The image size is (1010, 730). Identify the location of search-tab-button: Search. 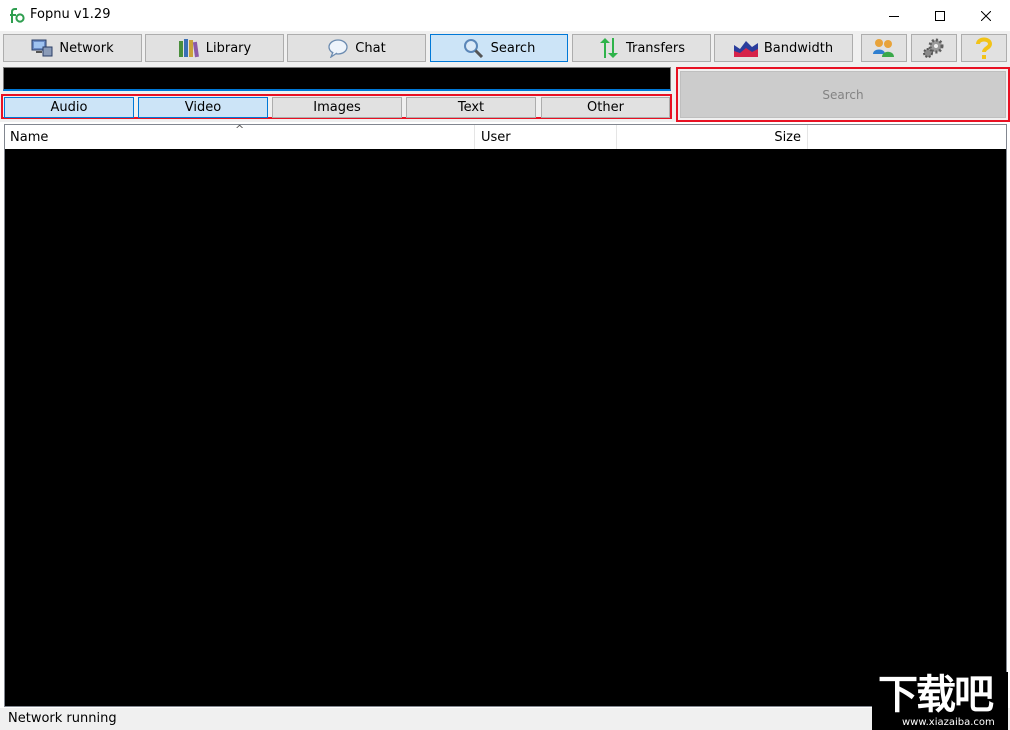
(499, 48).